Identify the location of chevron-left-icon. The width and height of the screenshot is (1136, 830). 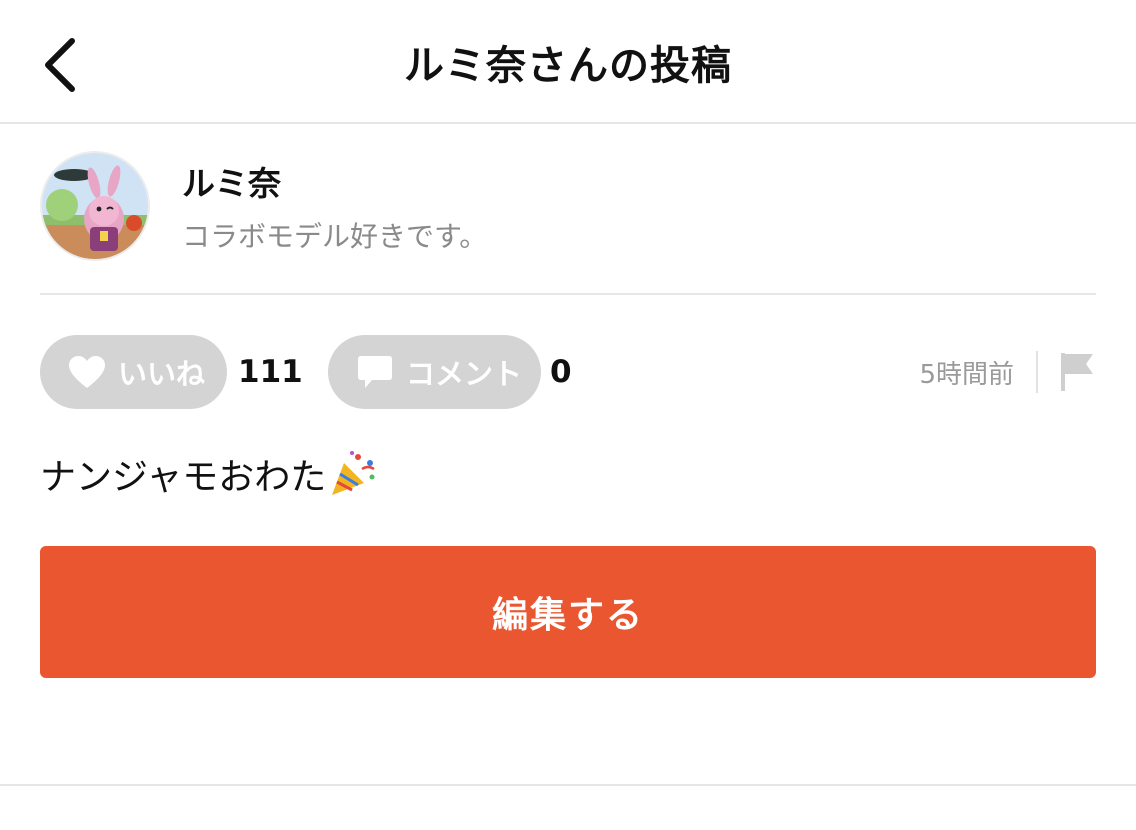
(60, 65).